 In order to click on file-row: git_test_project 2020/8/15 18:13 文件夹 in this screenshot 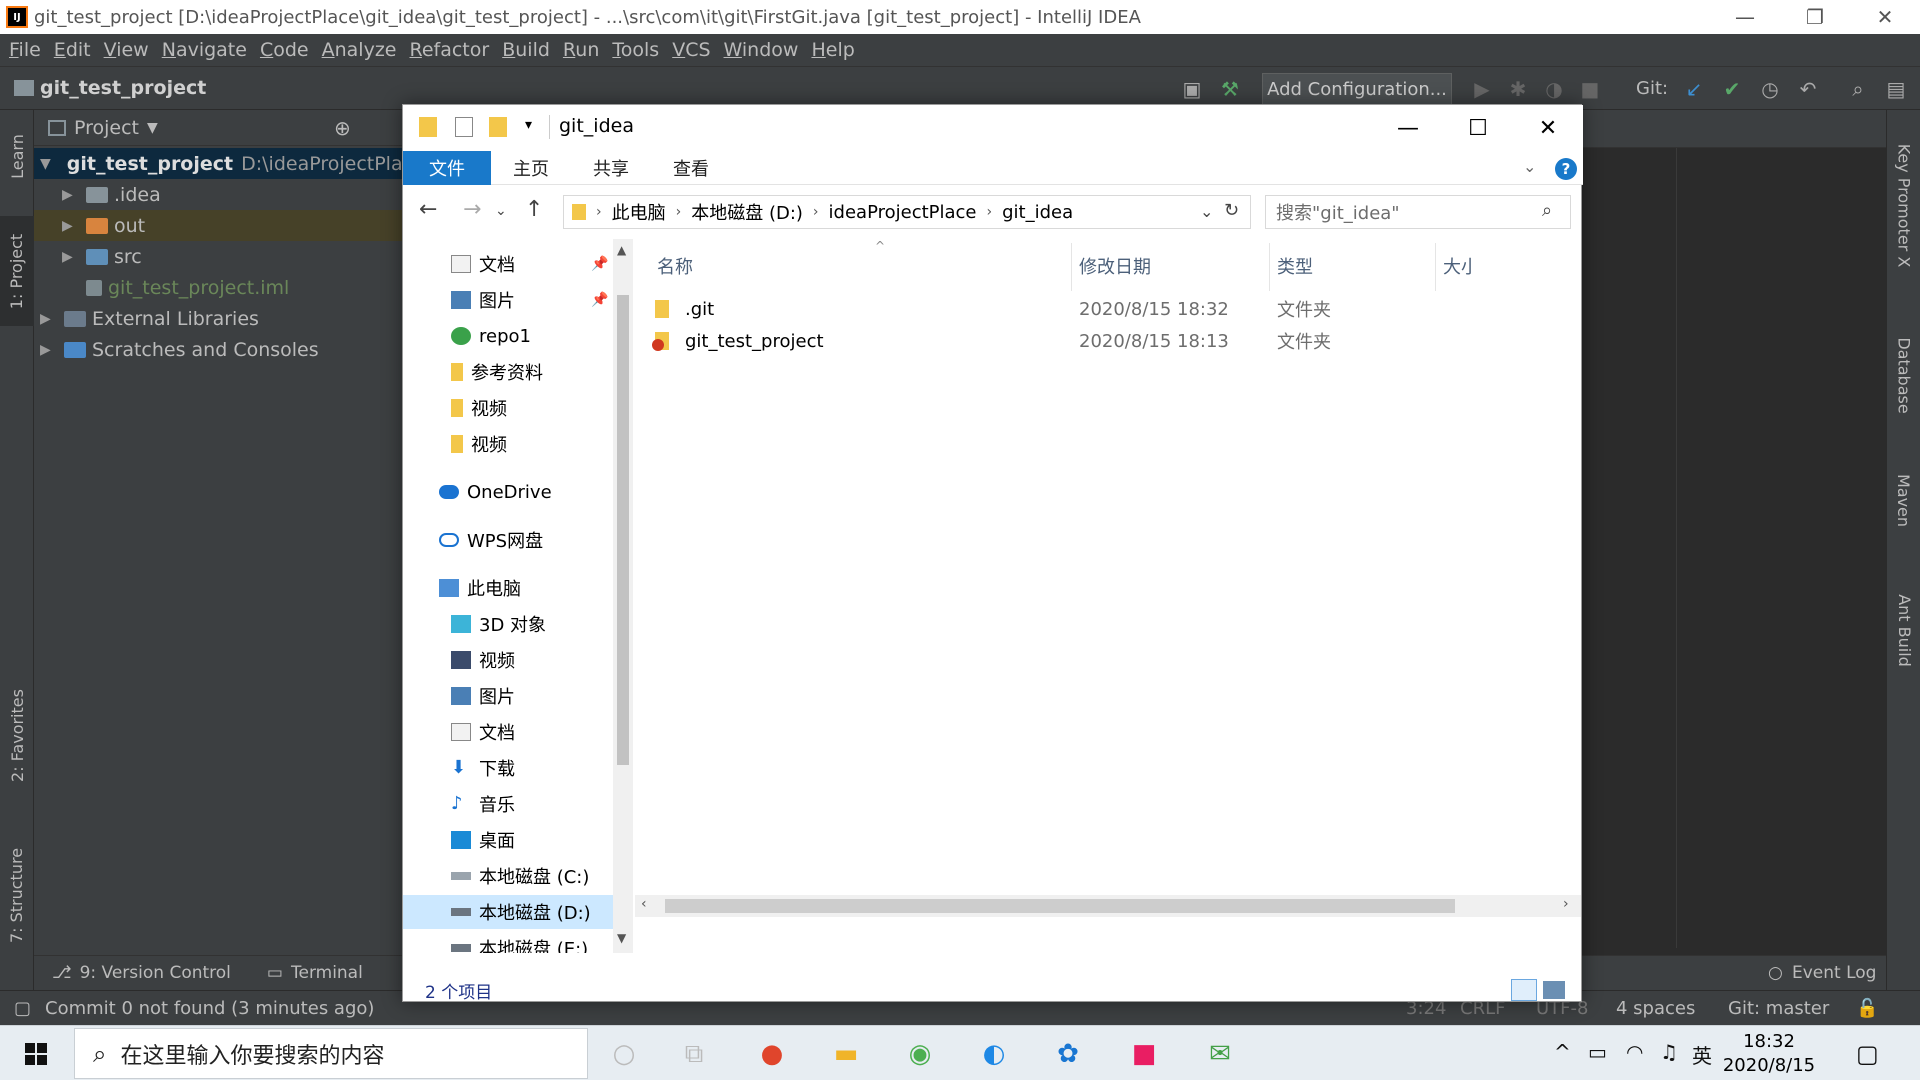, I will do `click(1108, 341)`.